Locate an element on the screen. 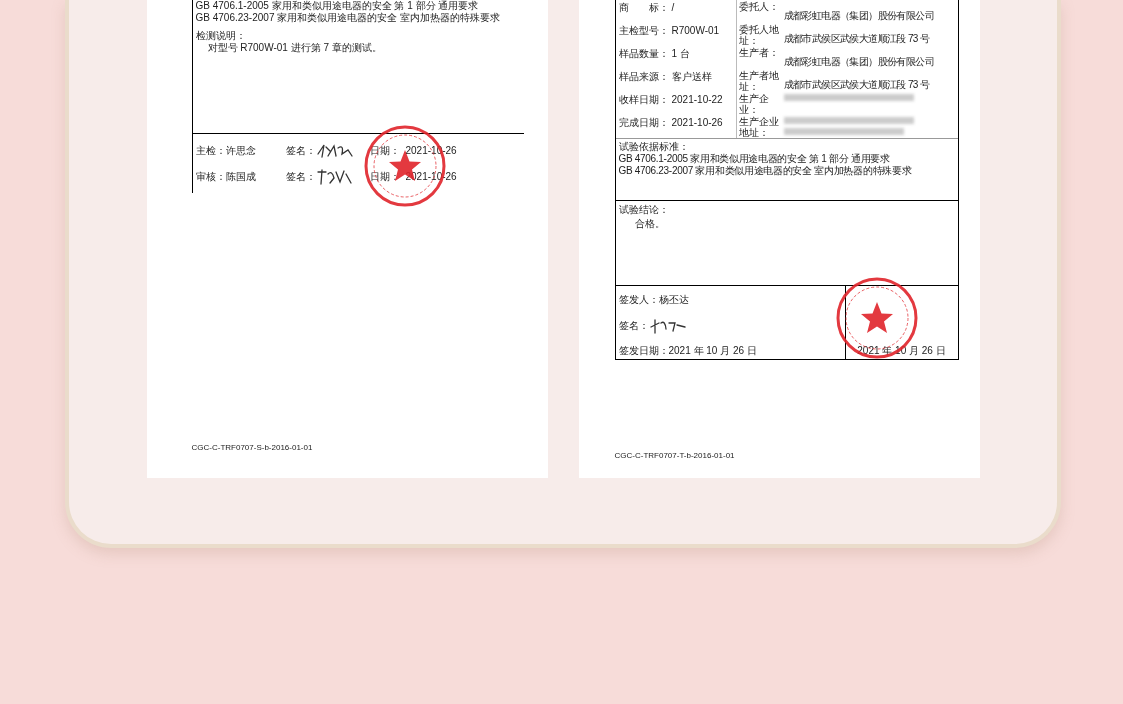  form-code: CGC-C-TRF0707-T-b-2016-01-01 is located at coordinates (675, 456).